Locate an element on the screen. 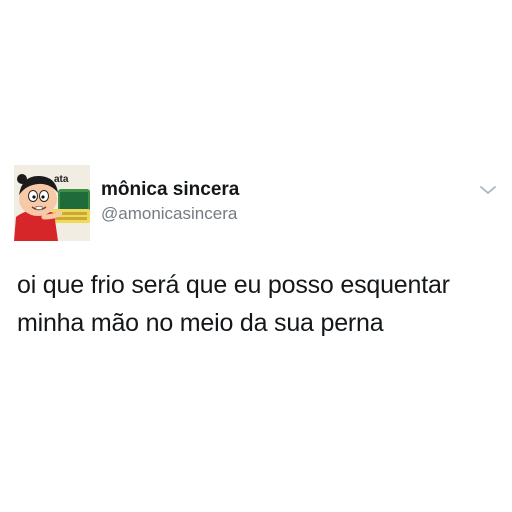 Image resolution: width=512 pixels, height=512 pixels. tweet-menu-button is located at coordinates (488, 189).